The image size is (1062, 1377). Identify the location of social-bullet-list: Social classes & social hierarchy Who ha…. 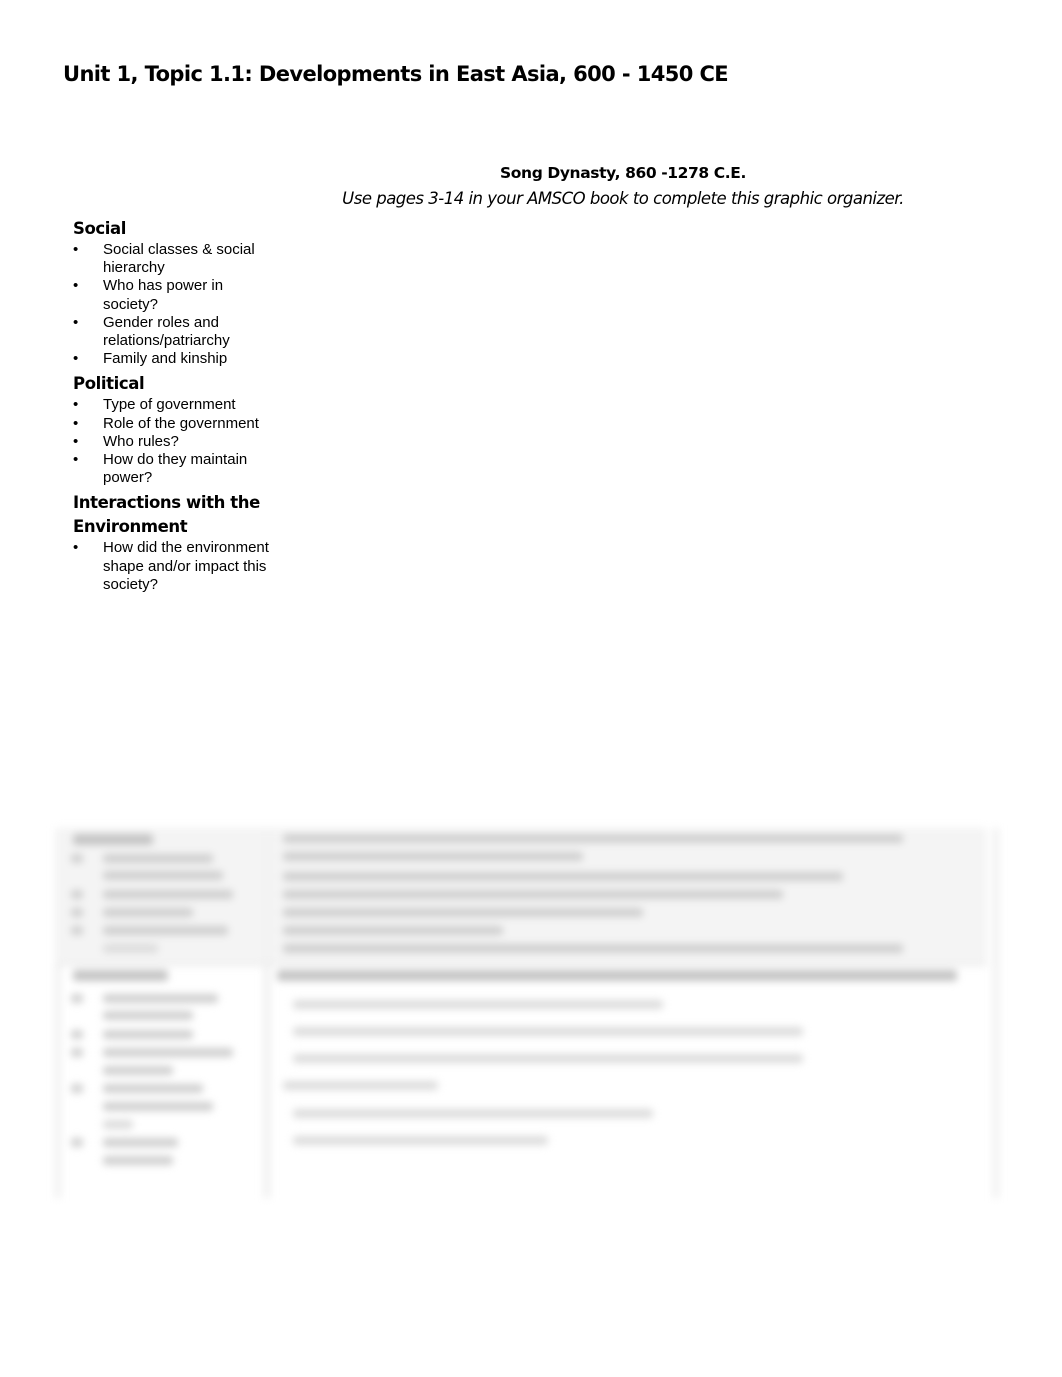
(173, 305).